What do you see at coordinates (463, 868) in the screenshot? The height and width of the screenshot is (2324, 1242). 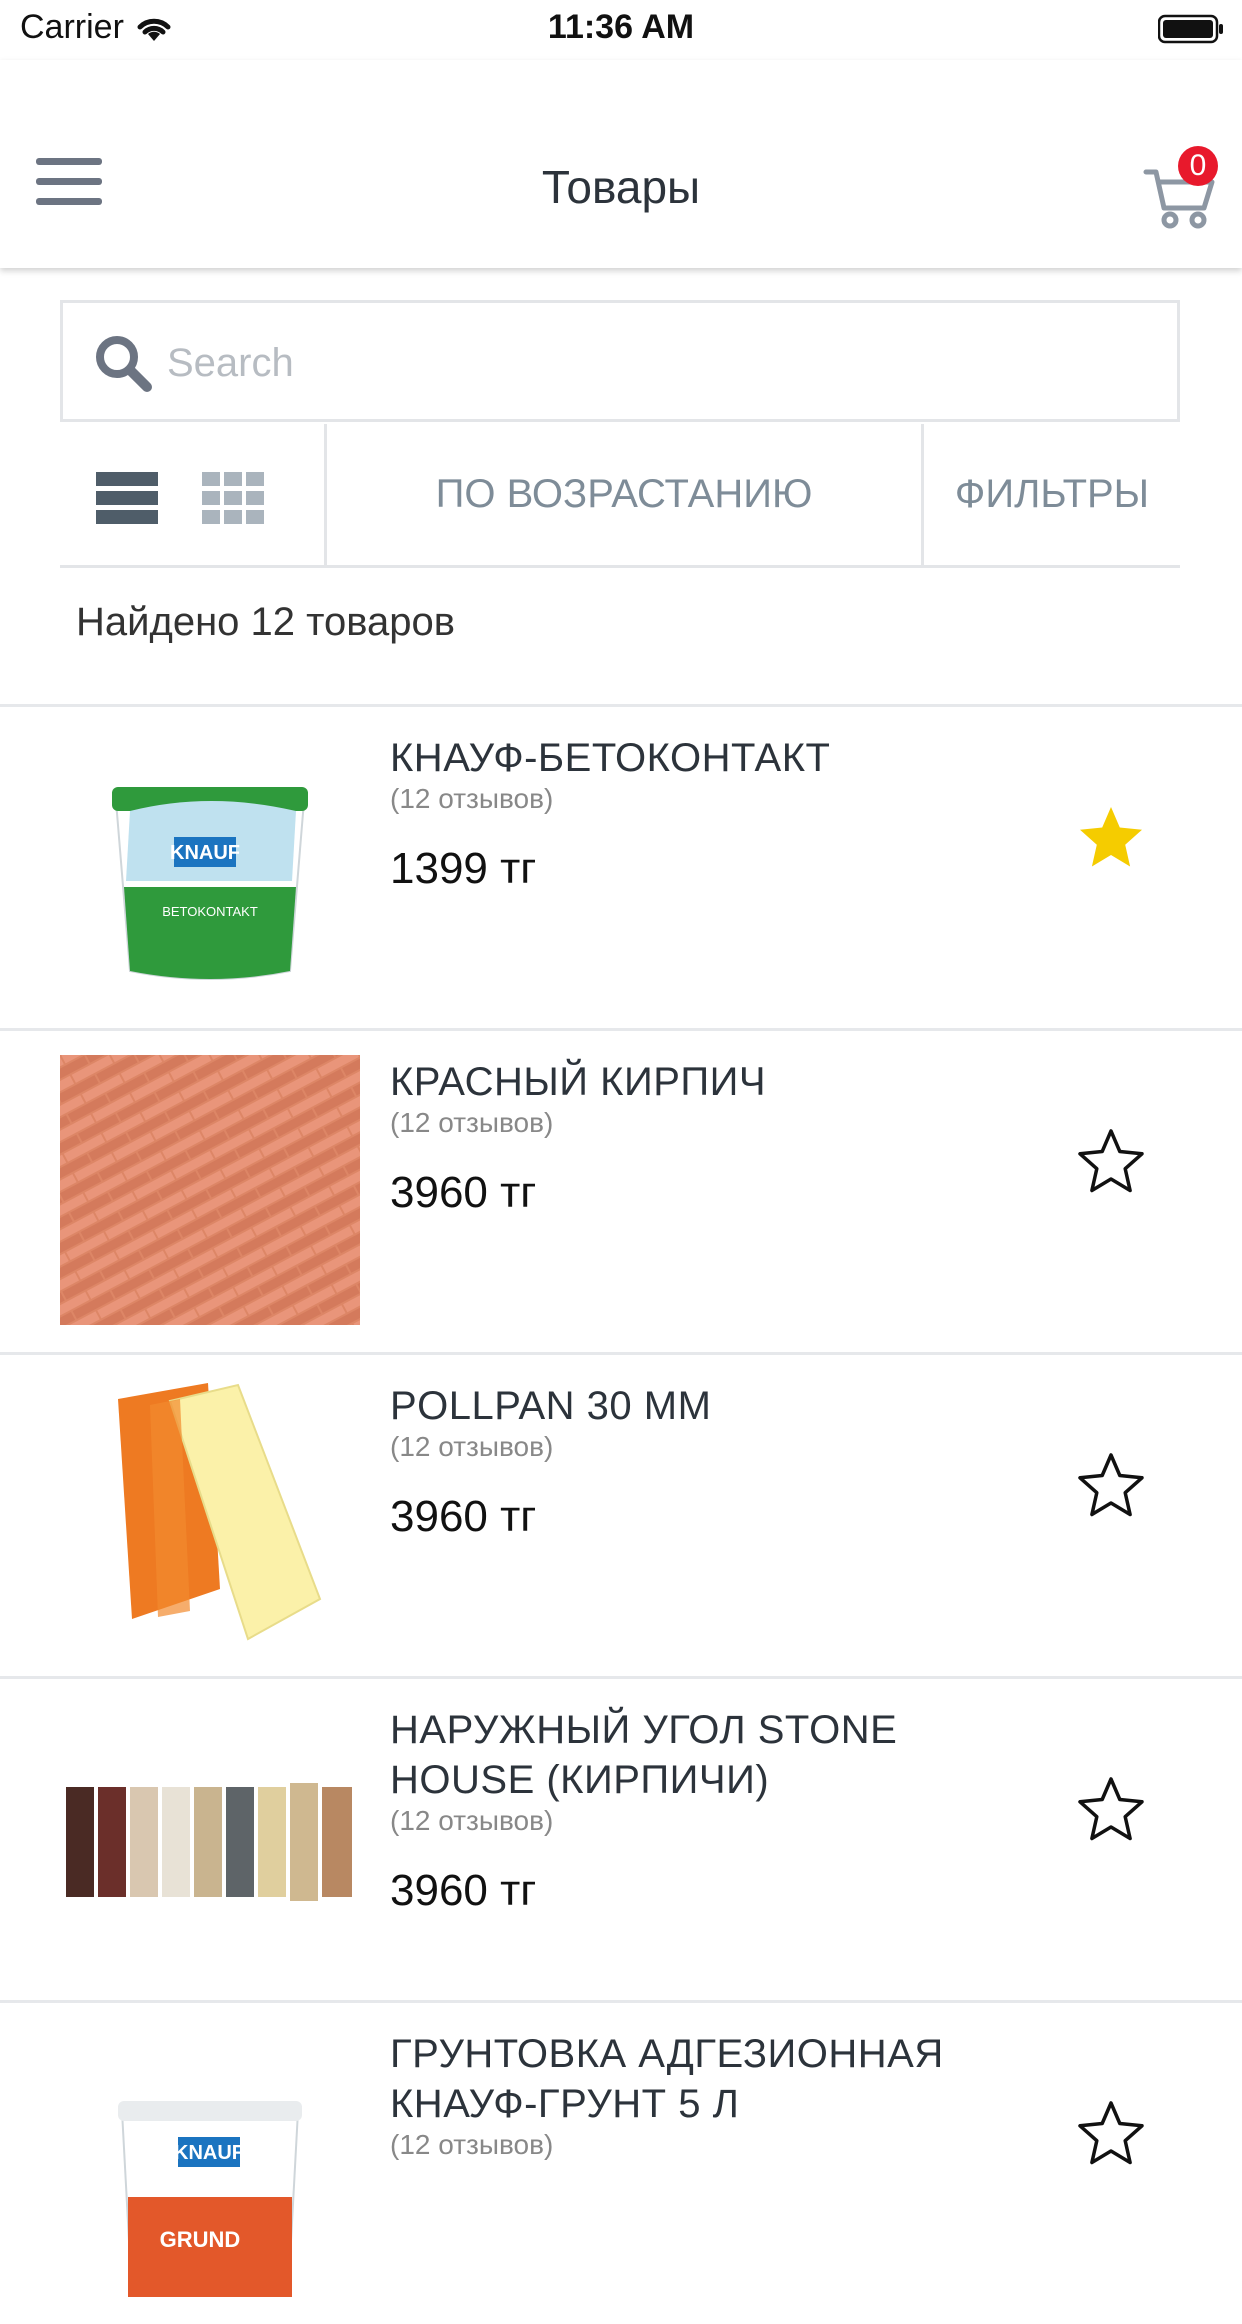 I see `product-price: 1399 тг` at bounding box center [463, 868].